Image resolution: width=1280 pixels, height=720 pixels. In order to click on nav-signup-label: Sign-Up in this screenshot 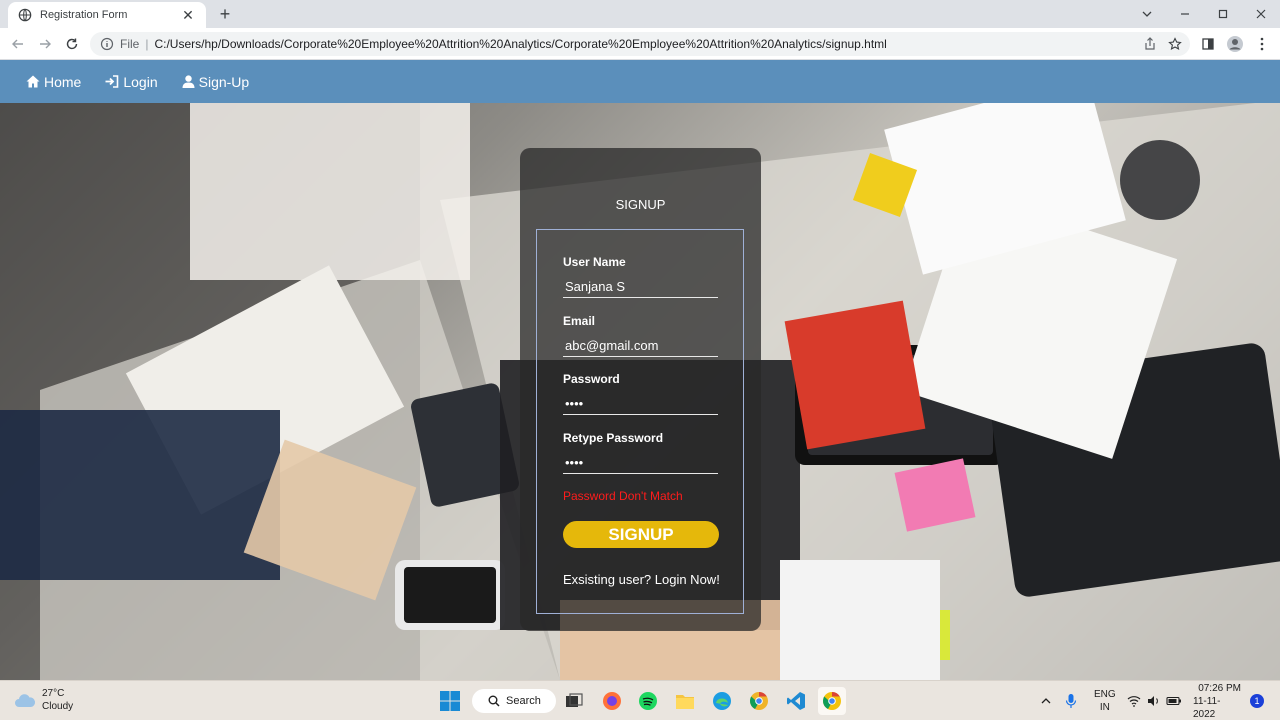, I will do `click(224, 81)`.